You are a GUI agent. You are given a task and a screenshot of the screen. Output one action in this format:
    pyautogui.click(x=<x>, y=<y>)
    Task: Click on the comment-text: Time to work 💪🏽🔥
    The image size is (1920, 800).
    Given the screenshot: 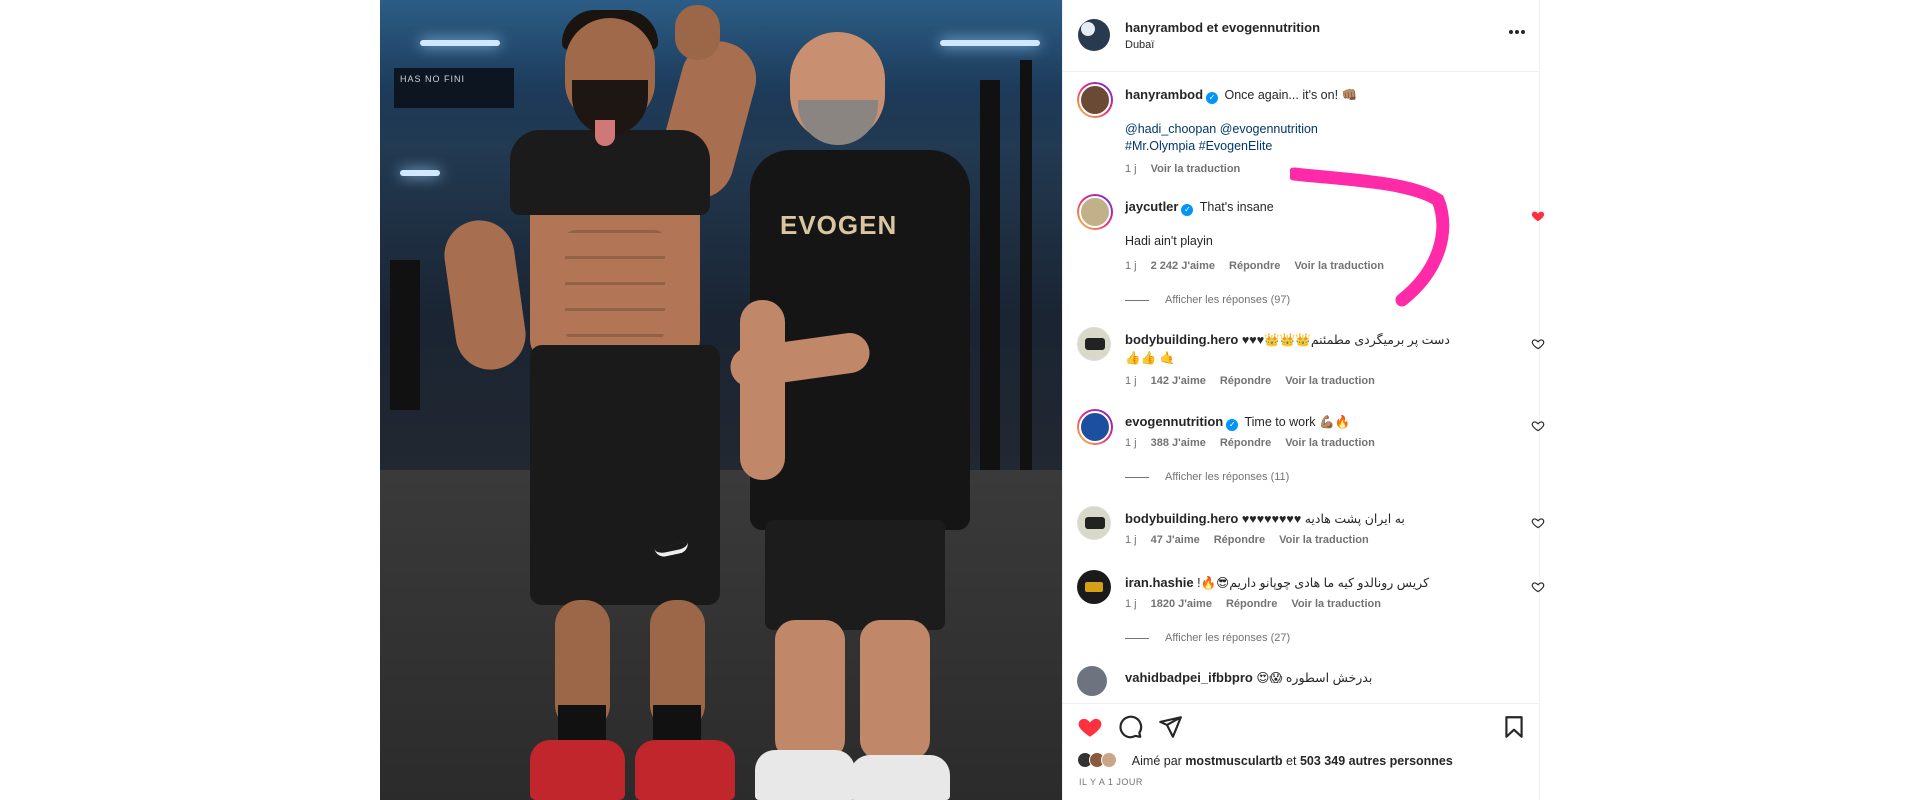 What is the action you would take?
    pyautogui.click(x=1297, y=422)
    